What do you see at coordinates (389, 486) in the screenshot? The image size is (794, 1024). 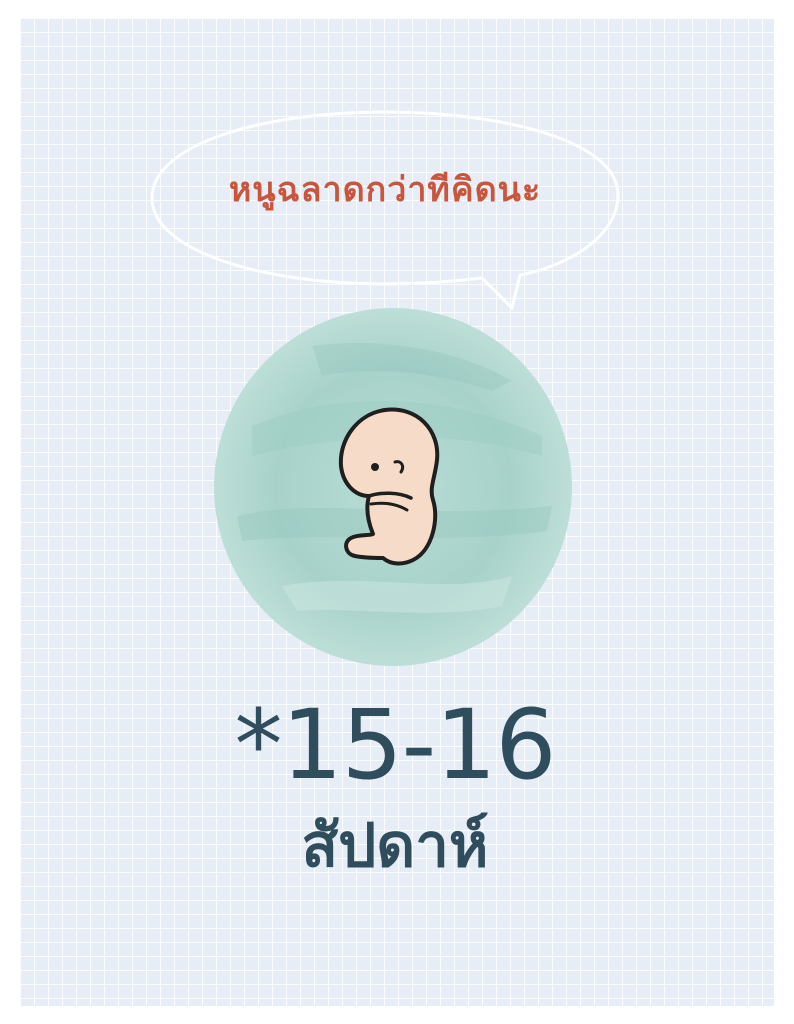 I see `fetus-icon` at bounding box center [389, 486].